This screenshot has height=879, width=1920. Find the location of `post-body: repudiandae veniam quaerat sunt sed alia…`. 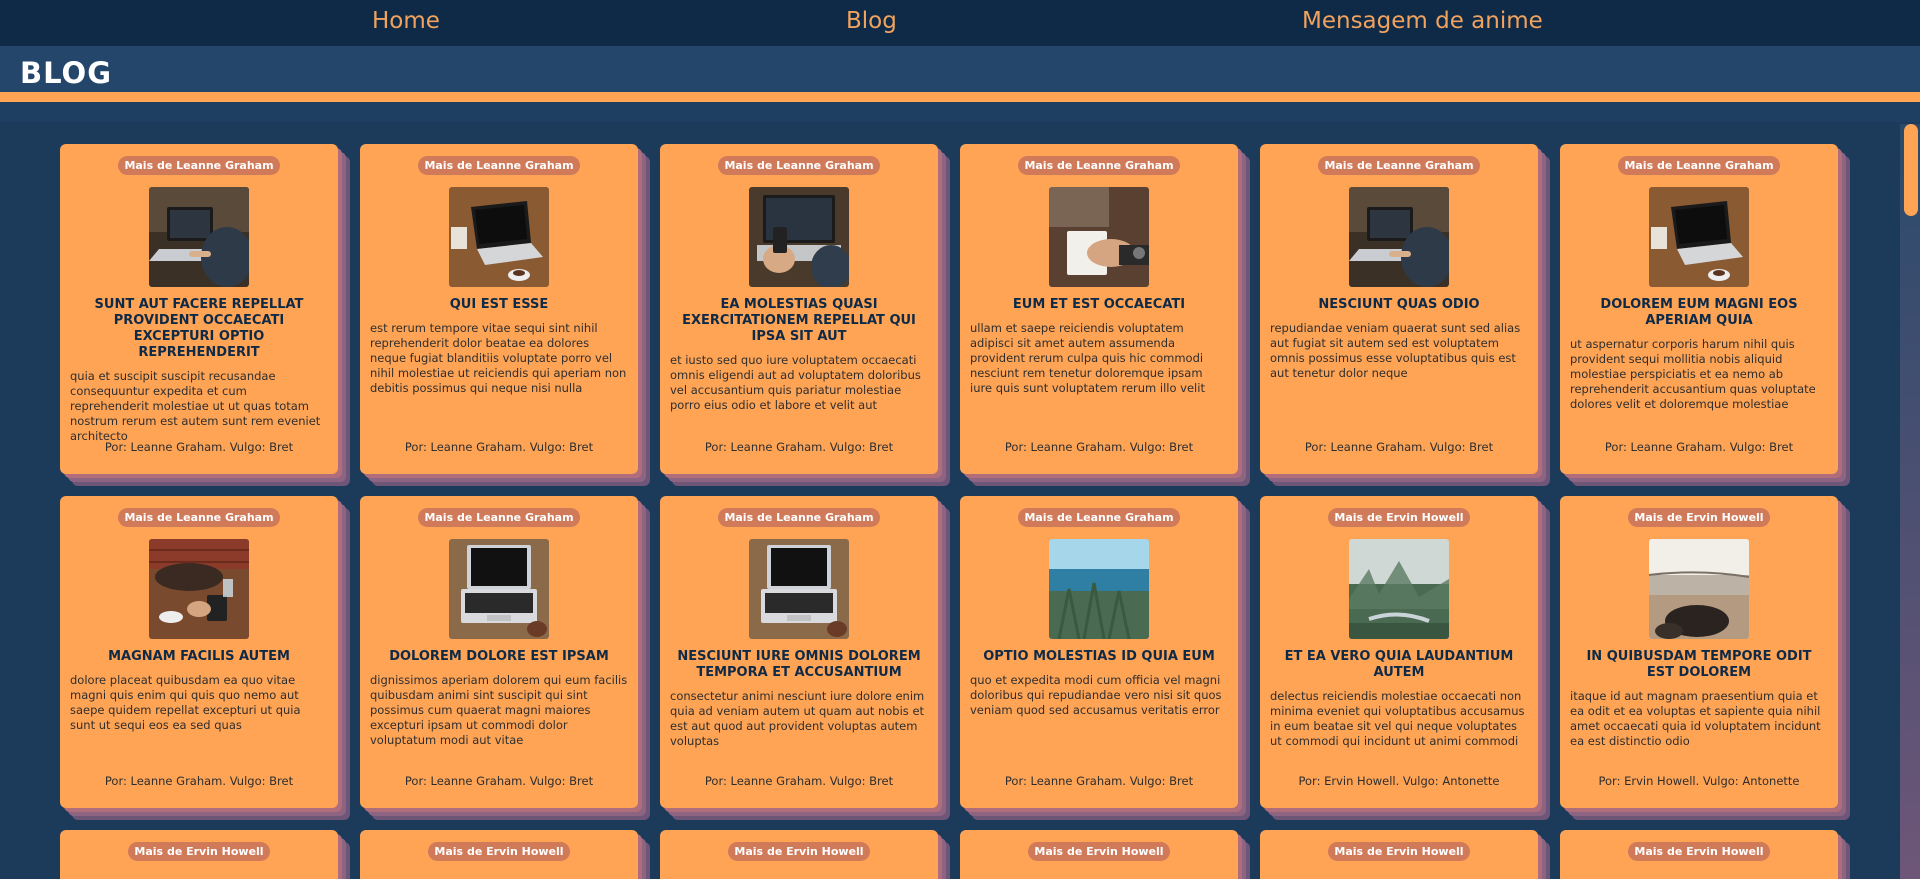

post-body: repudiandae veniam quaerat sunt sed alia… is located at coordinates (1395, 350).